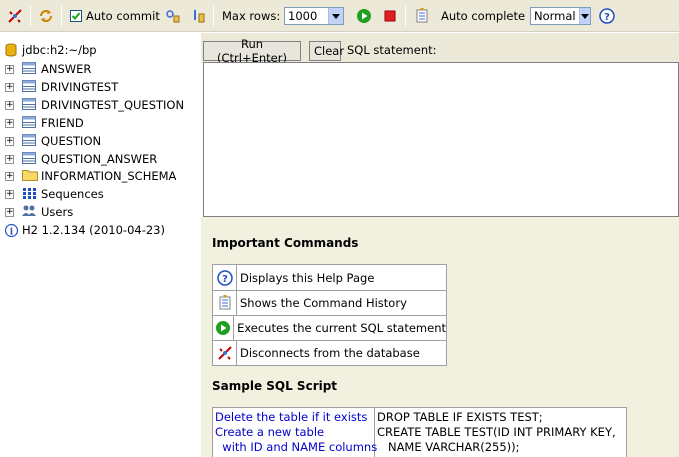 The width and height of the screenshot is (679, 457). I want to click on table-label: DRIVINGTEST_QUESTION, so click(113, 105).